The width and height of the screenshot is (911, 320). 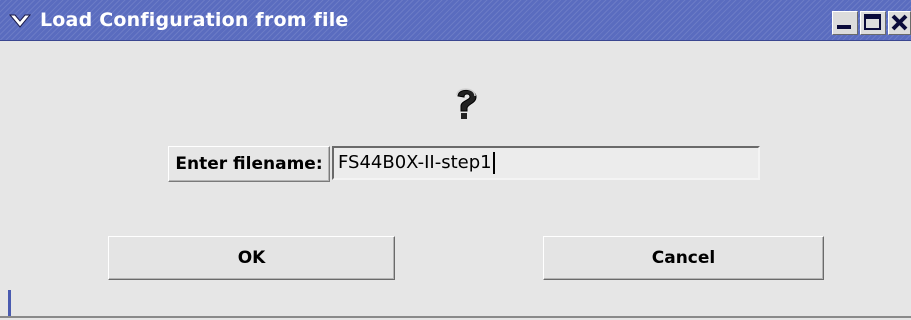 I want to click on maximize-button, so click(x=873, y=23).